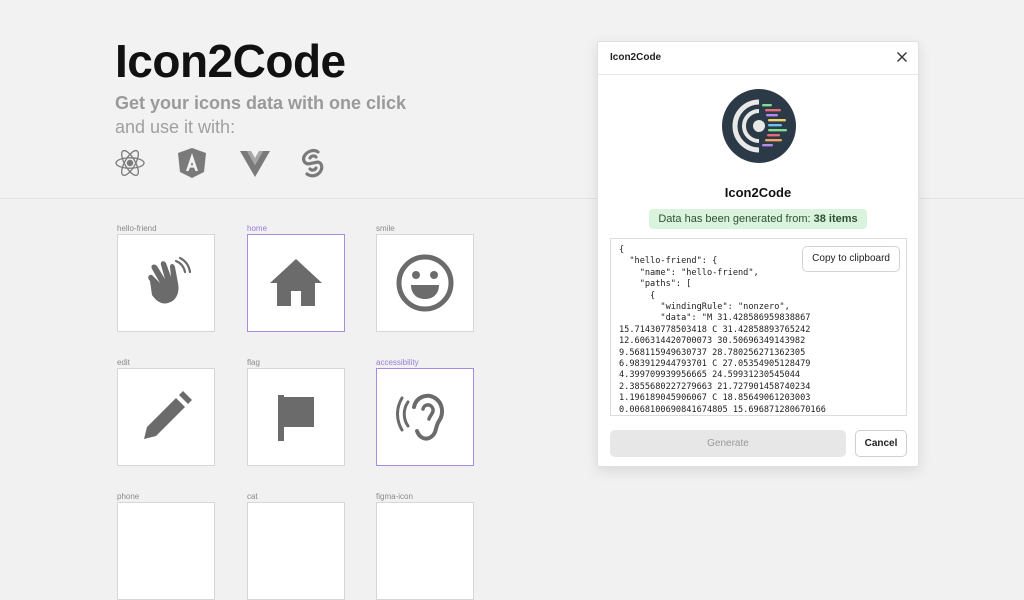 The height and width of the screenshot is (600, 1024). Describe the element at coordinates (252, 496) in the screenshot. I see `icon-label-cat: cat` at that location.